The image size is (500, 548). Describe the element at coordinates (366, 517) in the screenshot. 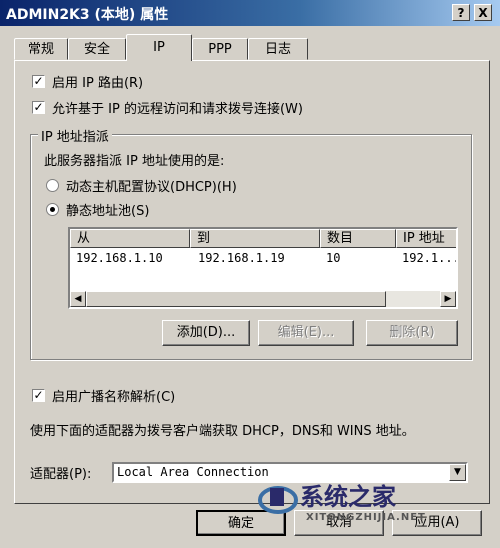

I see `watermark-subtext: XITONGZHIJIA.NET` at that location.